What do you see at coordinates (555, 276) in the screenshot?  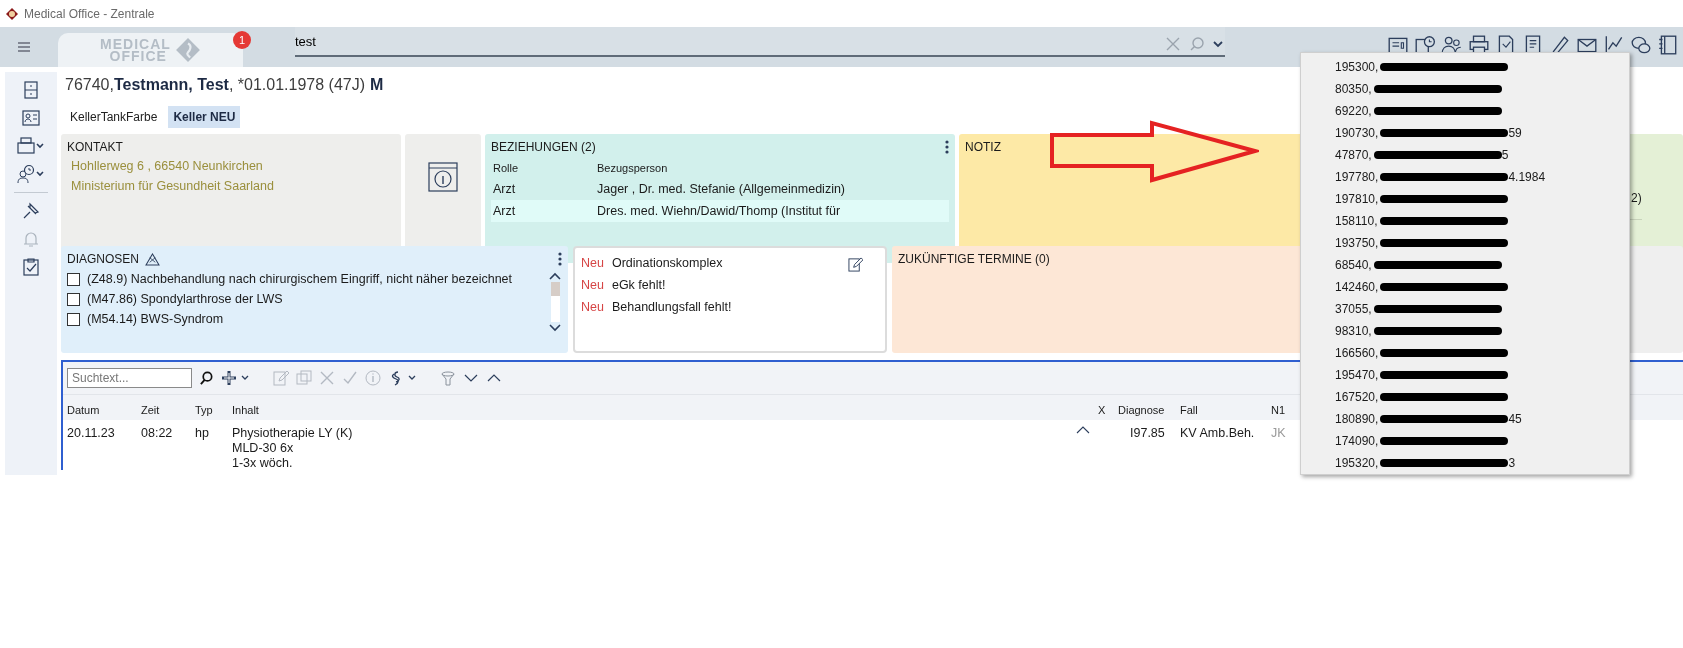 I see `chevron-up-icon` at bounding box center [555, 276].